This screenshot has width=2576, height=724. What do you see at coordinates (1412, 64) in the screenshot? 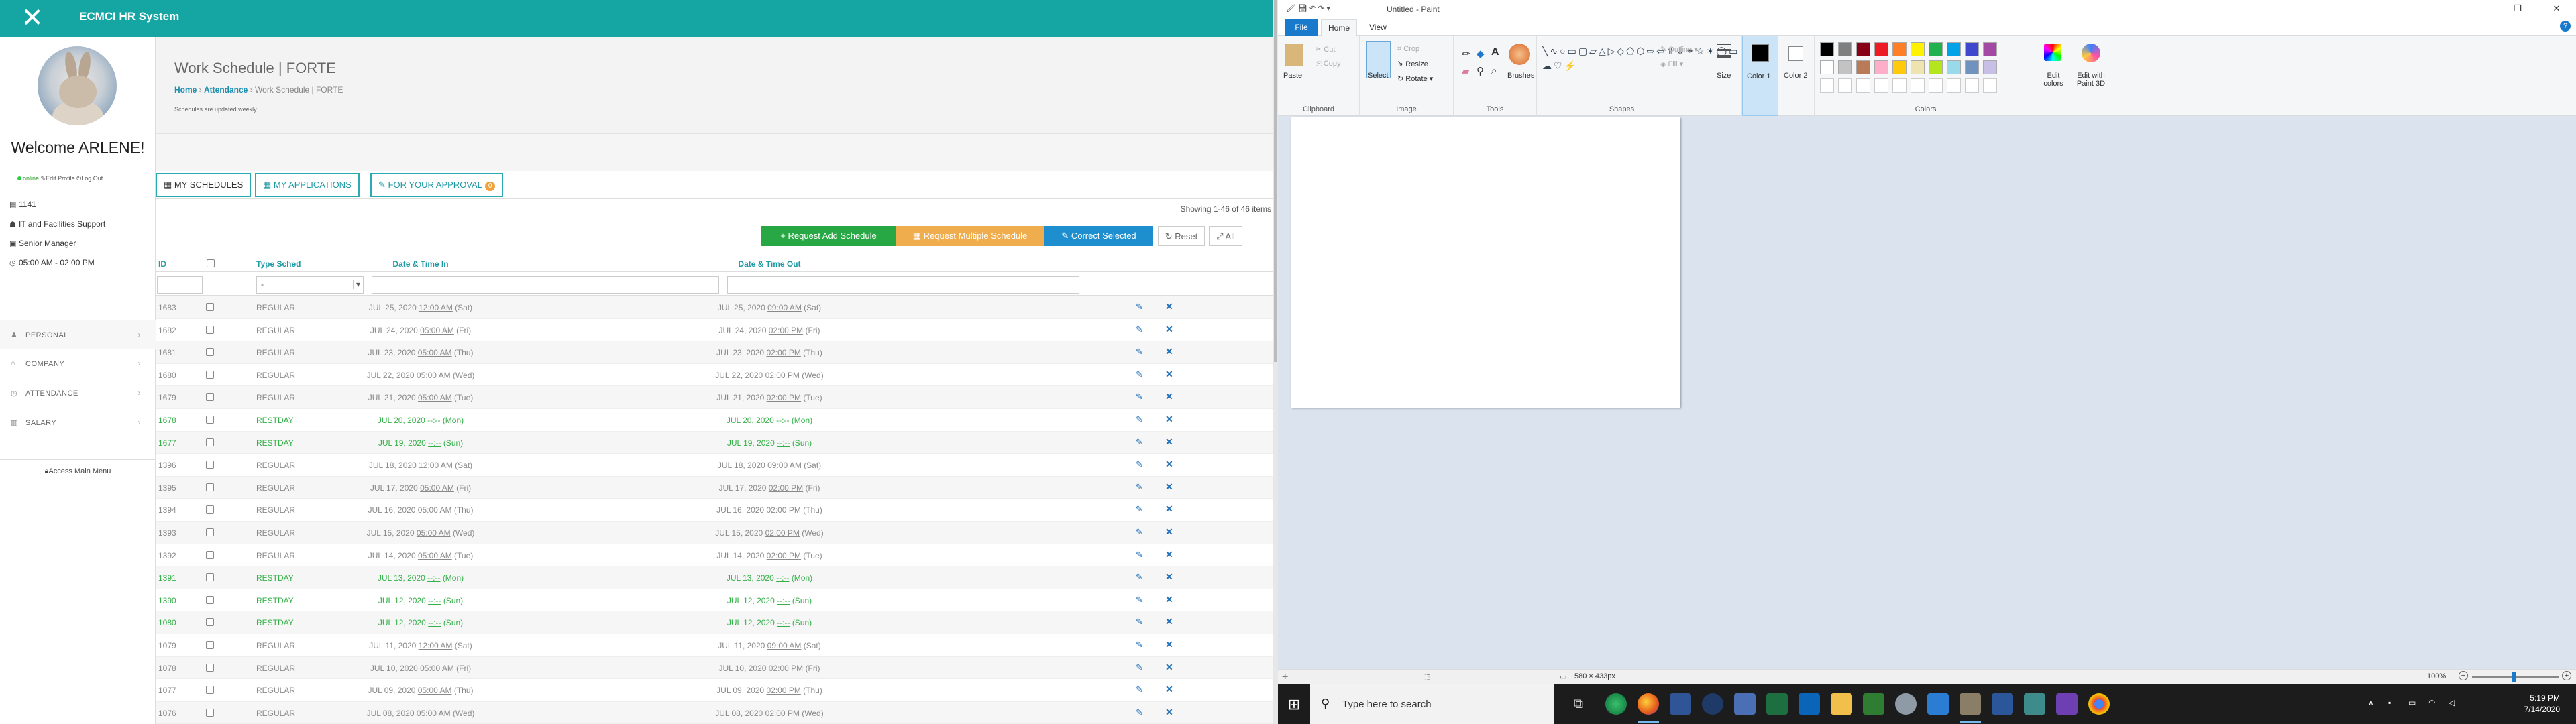
I see `resize-button: ⇲ Resize` at bounding box center [1412, 64].